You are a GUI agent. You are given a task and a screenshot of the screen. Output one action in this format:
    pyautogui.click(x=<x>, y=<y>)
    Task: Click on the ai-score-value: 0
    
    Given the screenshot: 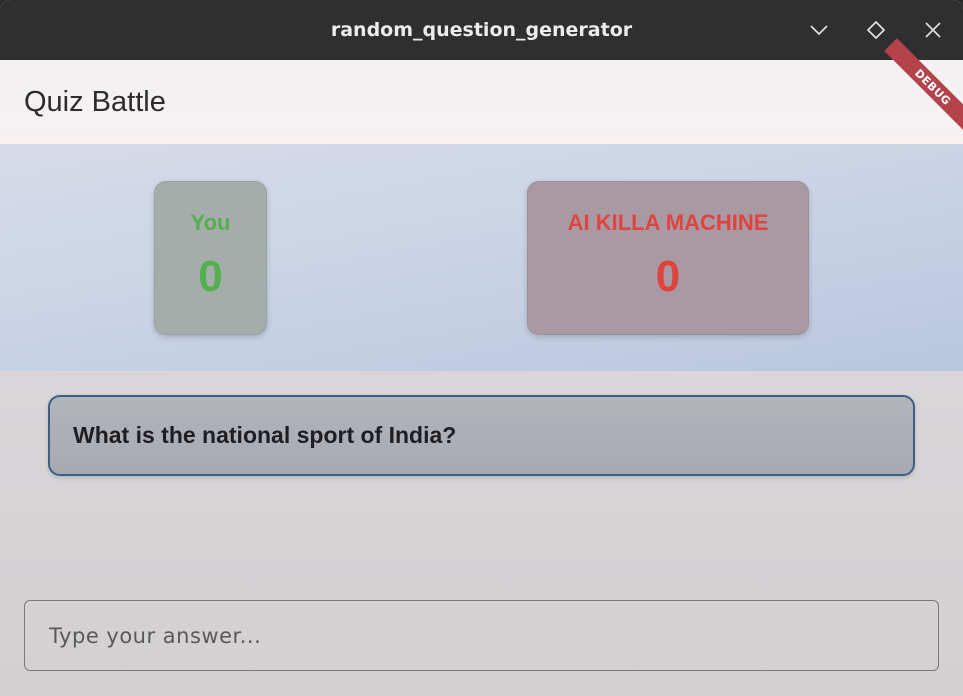 What is the action you would take?
    pyautogui.click(x=668, y=276)
    